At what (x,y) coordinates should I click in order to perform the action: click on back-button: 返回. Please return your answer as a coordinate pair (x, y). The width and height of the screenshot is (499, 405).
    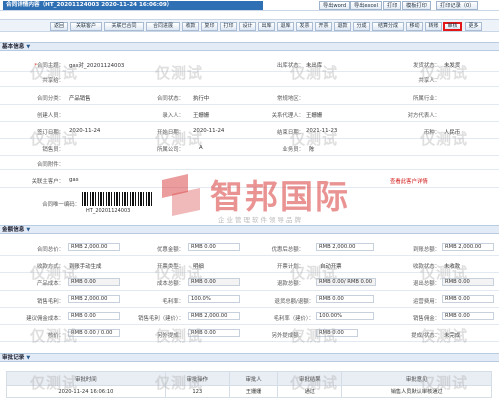
    Looking at the image, I should click on (59, 26).